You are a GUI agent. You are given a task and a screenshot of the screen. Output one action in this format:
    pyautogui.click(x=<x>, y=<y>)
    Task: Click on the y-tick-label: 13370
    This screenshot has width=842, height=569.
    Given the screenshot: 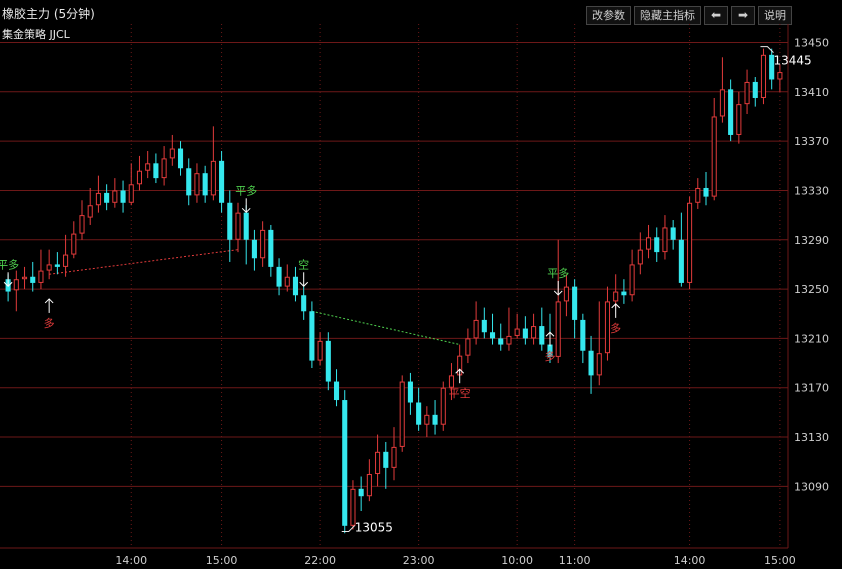 What is the action you would take?
    pyautogui.click(x=811, y=141)
    